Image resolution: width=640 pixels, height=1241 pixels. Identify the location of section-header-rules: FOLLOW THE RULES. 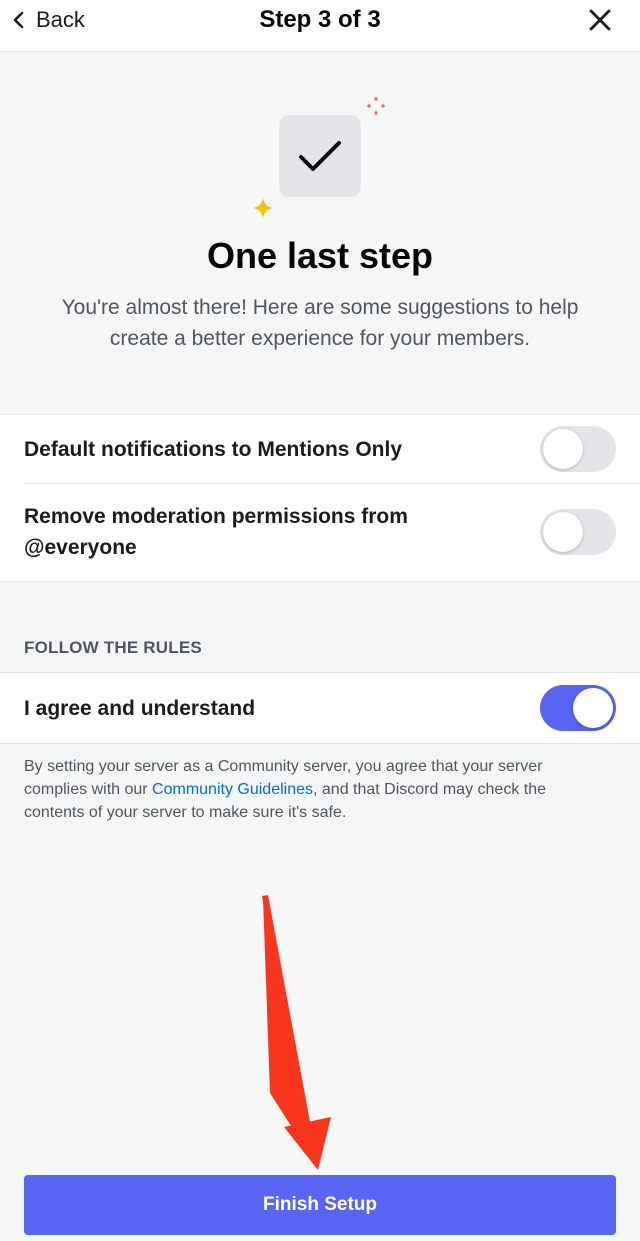
(113, 647).